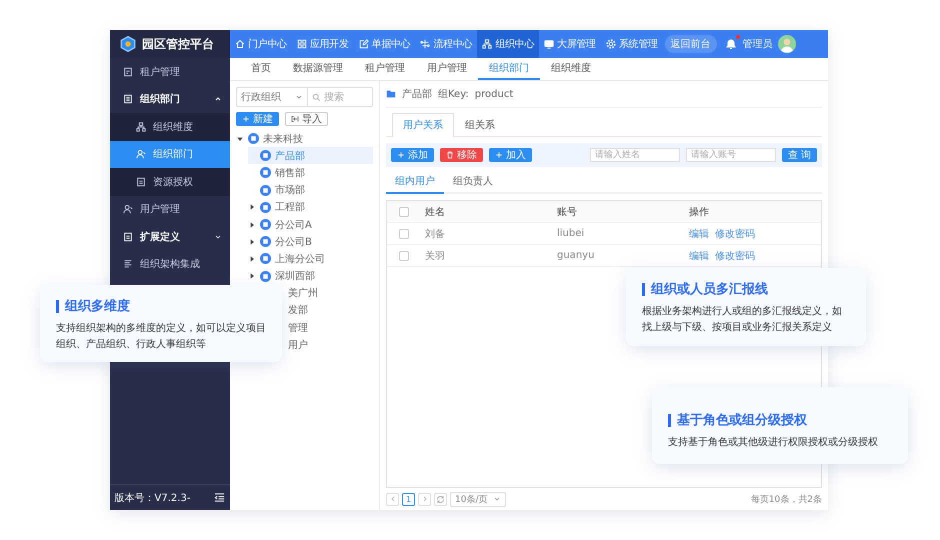 The height and width of the screenshot is (540, 940). I want to click on caret-down-icon, so click(240, 138).